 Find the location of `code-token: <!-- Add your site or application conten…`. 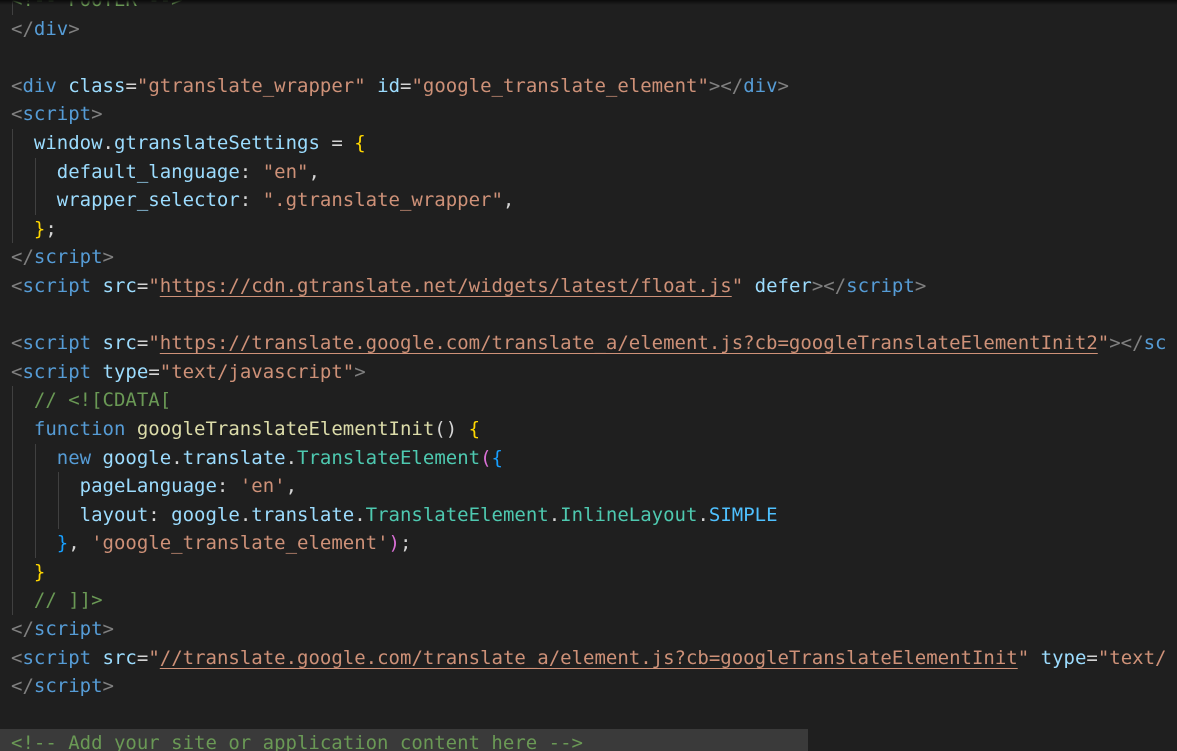

code-token: <!-- Add your site or application conten… is located at coordinates (297, 741).